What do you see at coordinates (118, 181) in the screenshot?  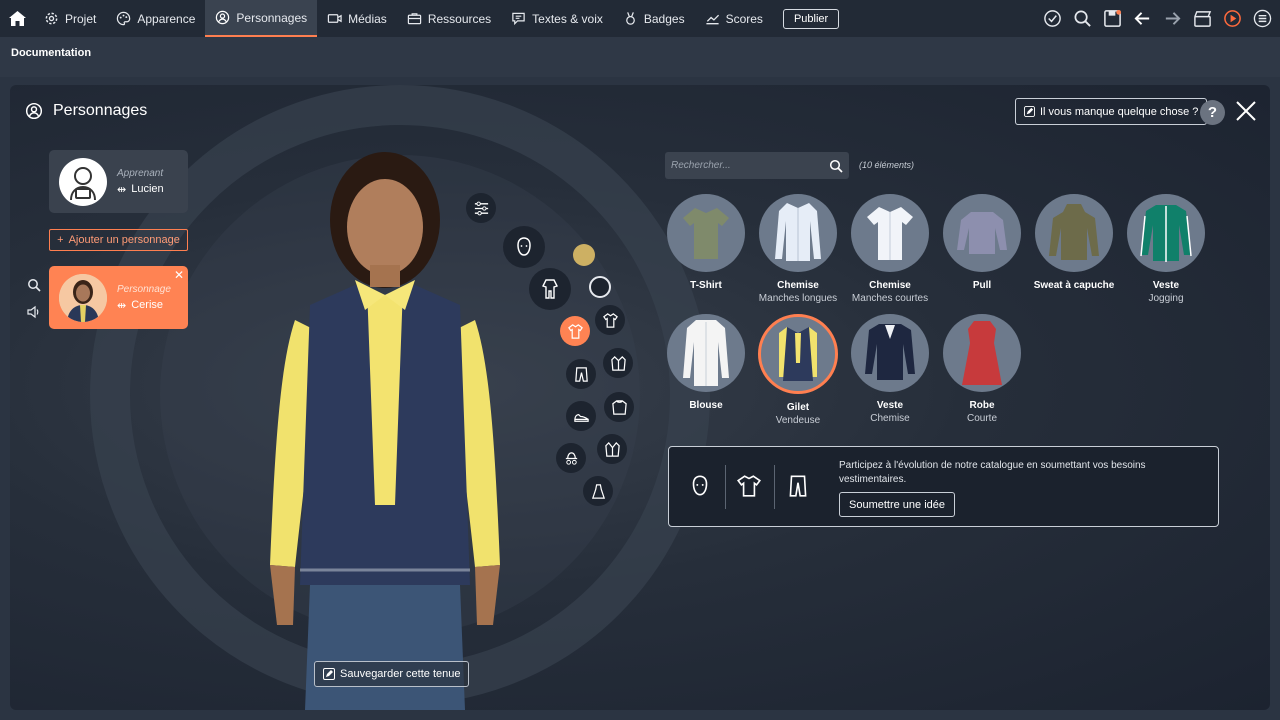 I see `learner-card: Apprenant ⇹ Lucien` at bounding box center [118, 181].